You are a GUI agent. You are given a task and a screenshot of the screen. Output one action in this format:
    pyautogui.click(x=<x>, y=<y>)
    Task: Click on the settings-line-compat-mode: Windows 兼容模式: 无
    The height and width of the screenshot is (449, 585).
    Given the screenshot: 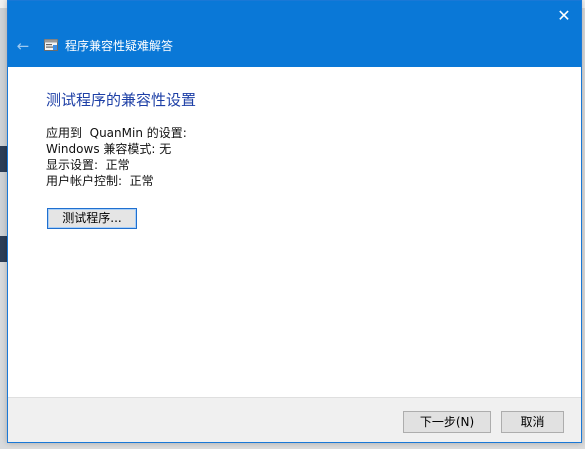 What is the action you would take?
    pyautogui.click(x=109, y=149)
    